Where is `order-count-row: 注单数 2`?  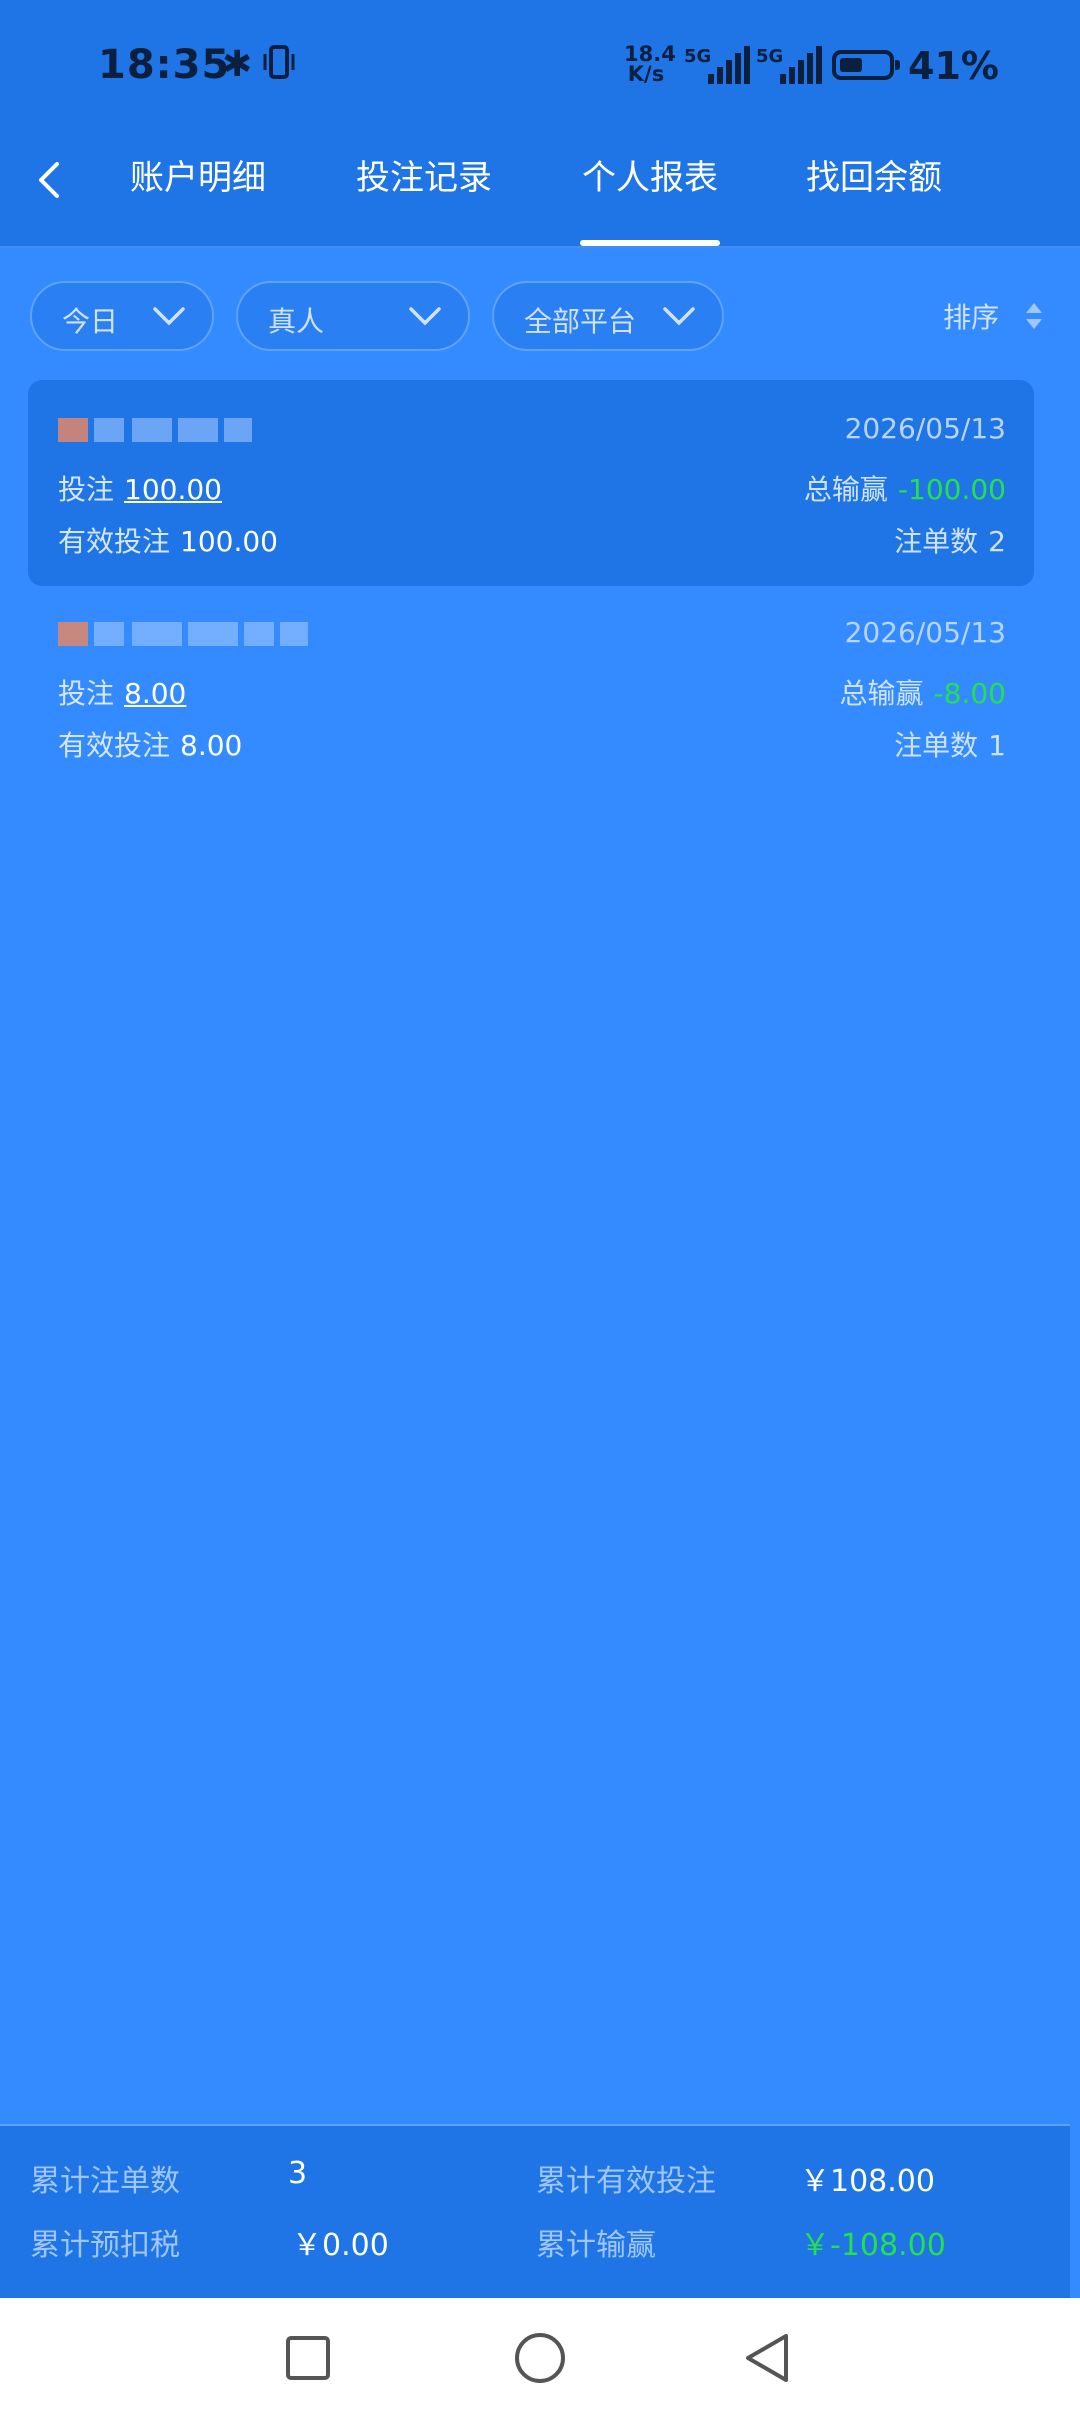
order-count-row: 注单数 2 is located at coordinates (950, 540).